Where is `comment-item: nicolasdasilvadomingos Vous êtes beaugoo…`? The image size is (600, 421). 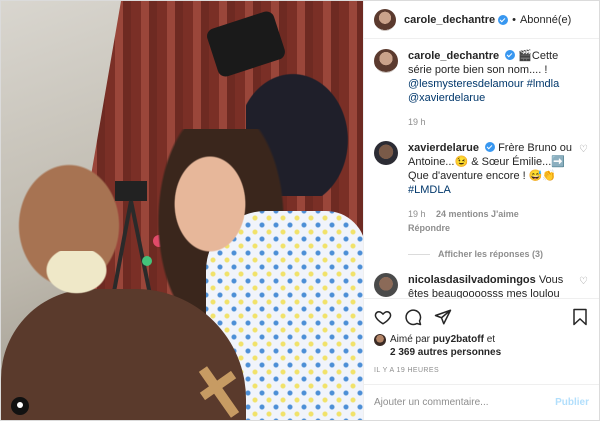
comment-item: nicolasdasilvadomingos Vous êtes beaugoo… is located at coordinates (481, 285).